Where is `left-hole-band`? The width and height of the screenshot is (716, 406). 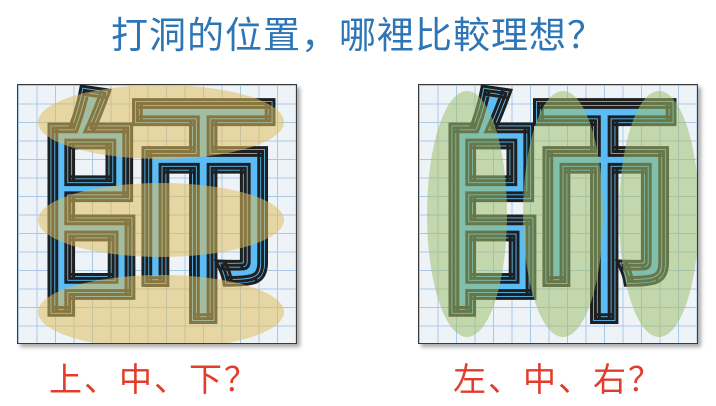
left-hole-band is located at coordinates (467, 214).